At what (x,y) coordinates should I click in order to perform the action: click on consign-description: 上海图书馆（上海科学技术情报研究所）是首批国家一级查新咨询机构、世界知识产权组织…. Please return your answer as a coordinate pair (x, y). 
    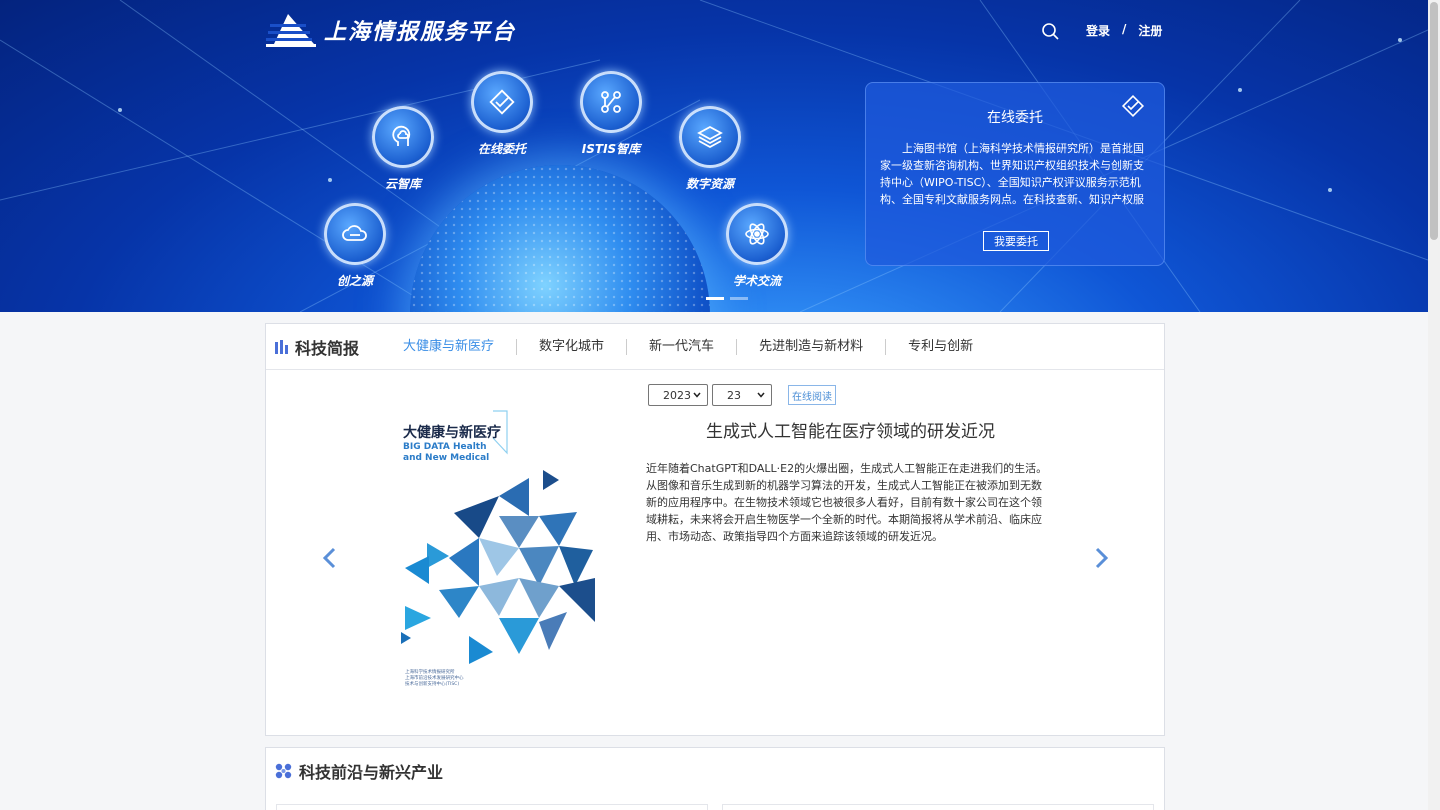
    Looking at the image, I should click on (1012, 174).